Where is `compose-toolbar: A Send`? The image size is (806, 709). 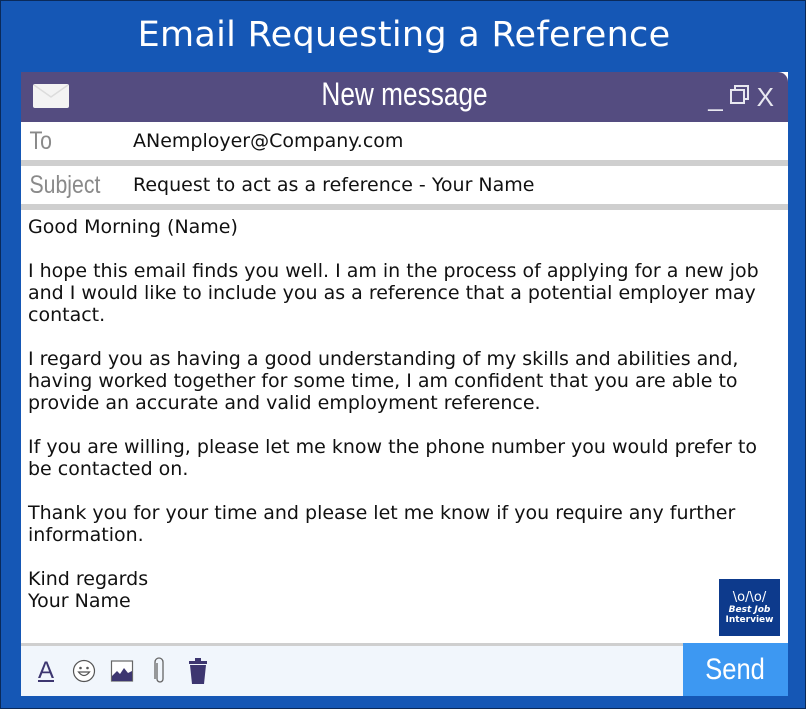 compose-toolbar: A Send is located at coordinates (404, 669).